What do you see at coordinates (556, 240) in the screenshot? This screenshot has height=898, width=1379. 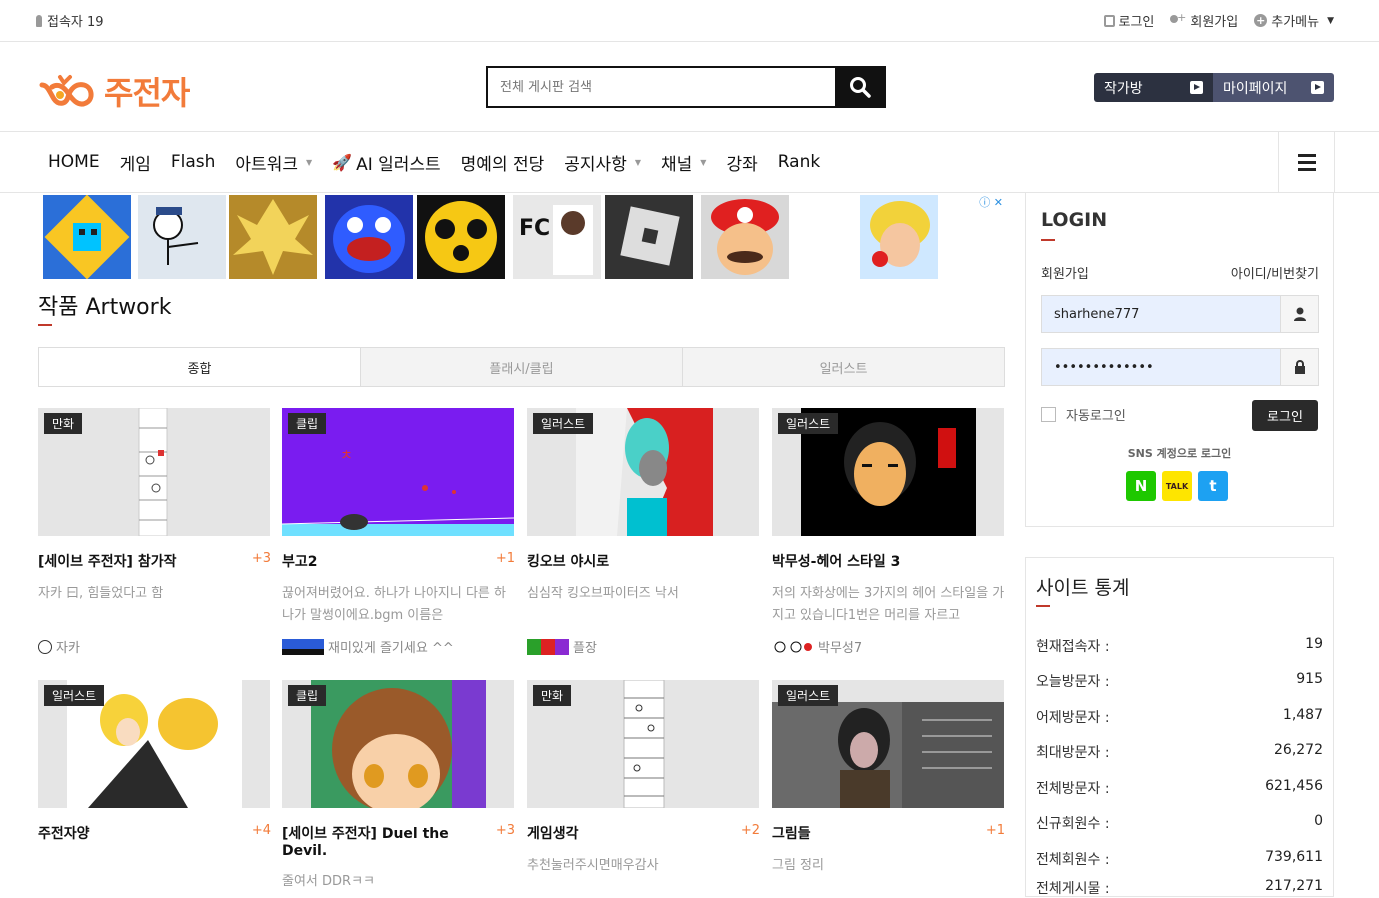 I see `game-icon-image: FC` at bounding box center [556, 240].